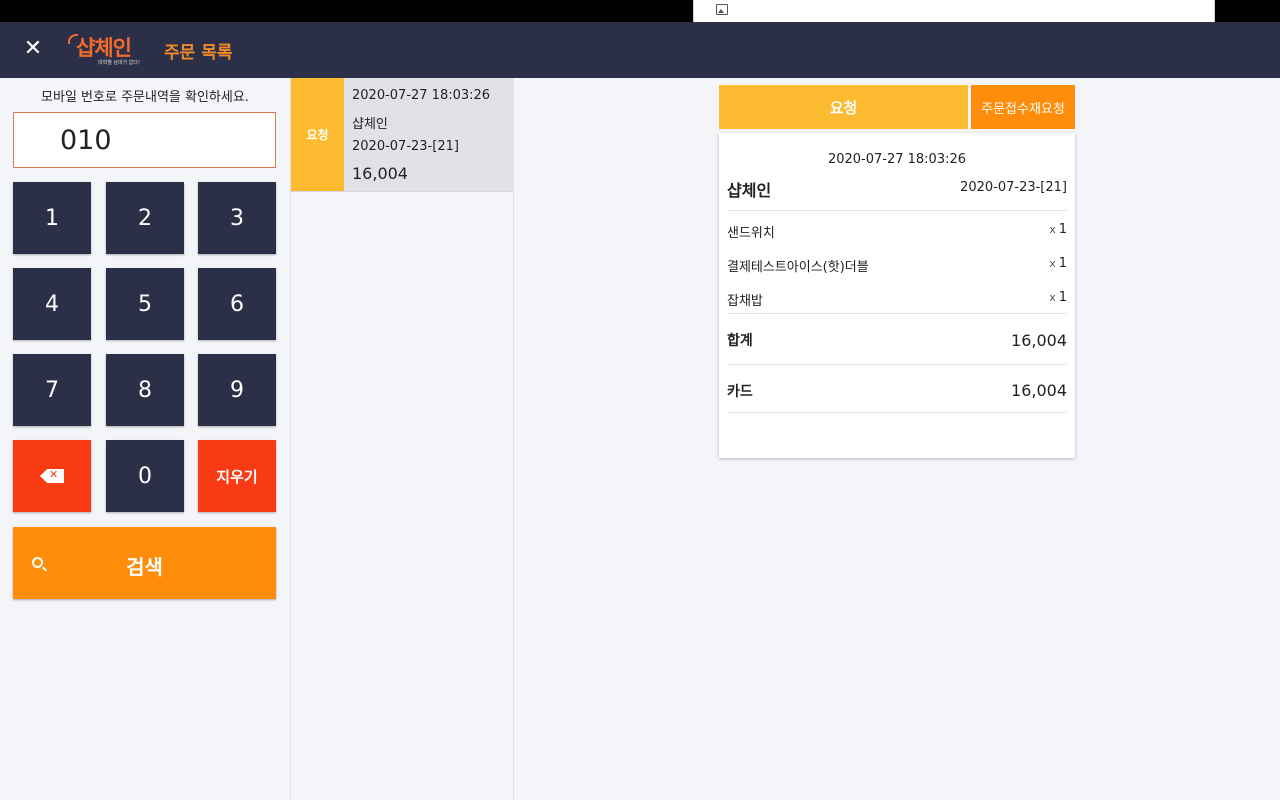 This screenshot has height=800, width=1280. Describe the element at coordinates (954, 12) in the screenshot. I see `notification-popup` at that location.